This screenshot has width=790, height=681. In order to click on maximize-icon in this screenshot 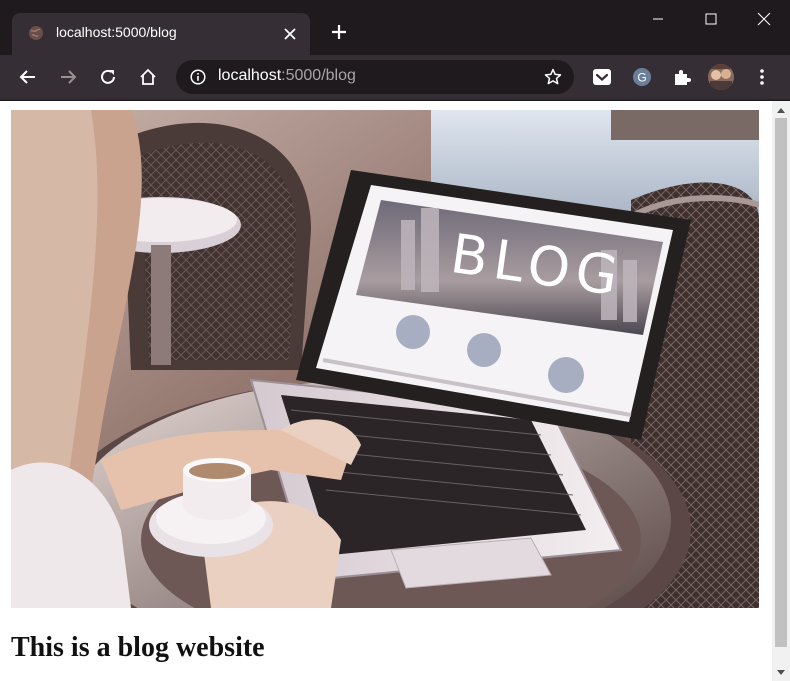, I will do `click(710, 19)`.